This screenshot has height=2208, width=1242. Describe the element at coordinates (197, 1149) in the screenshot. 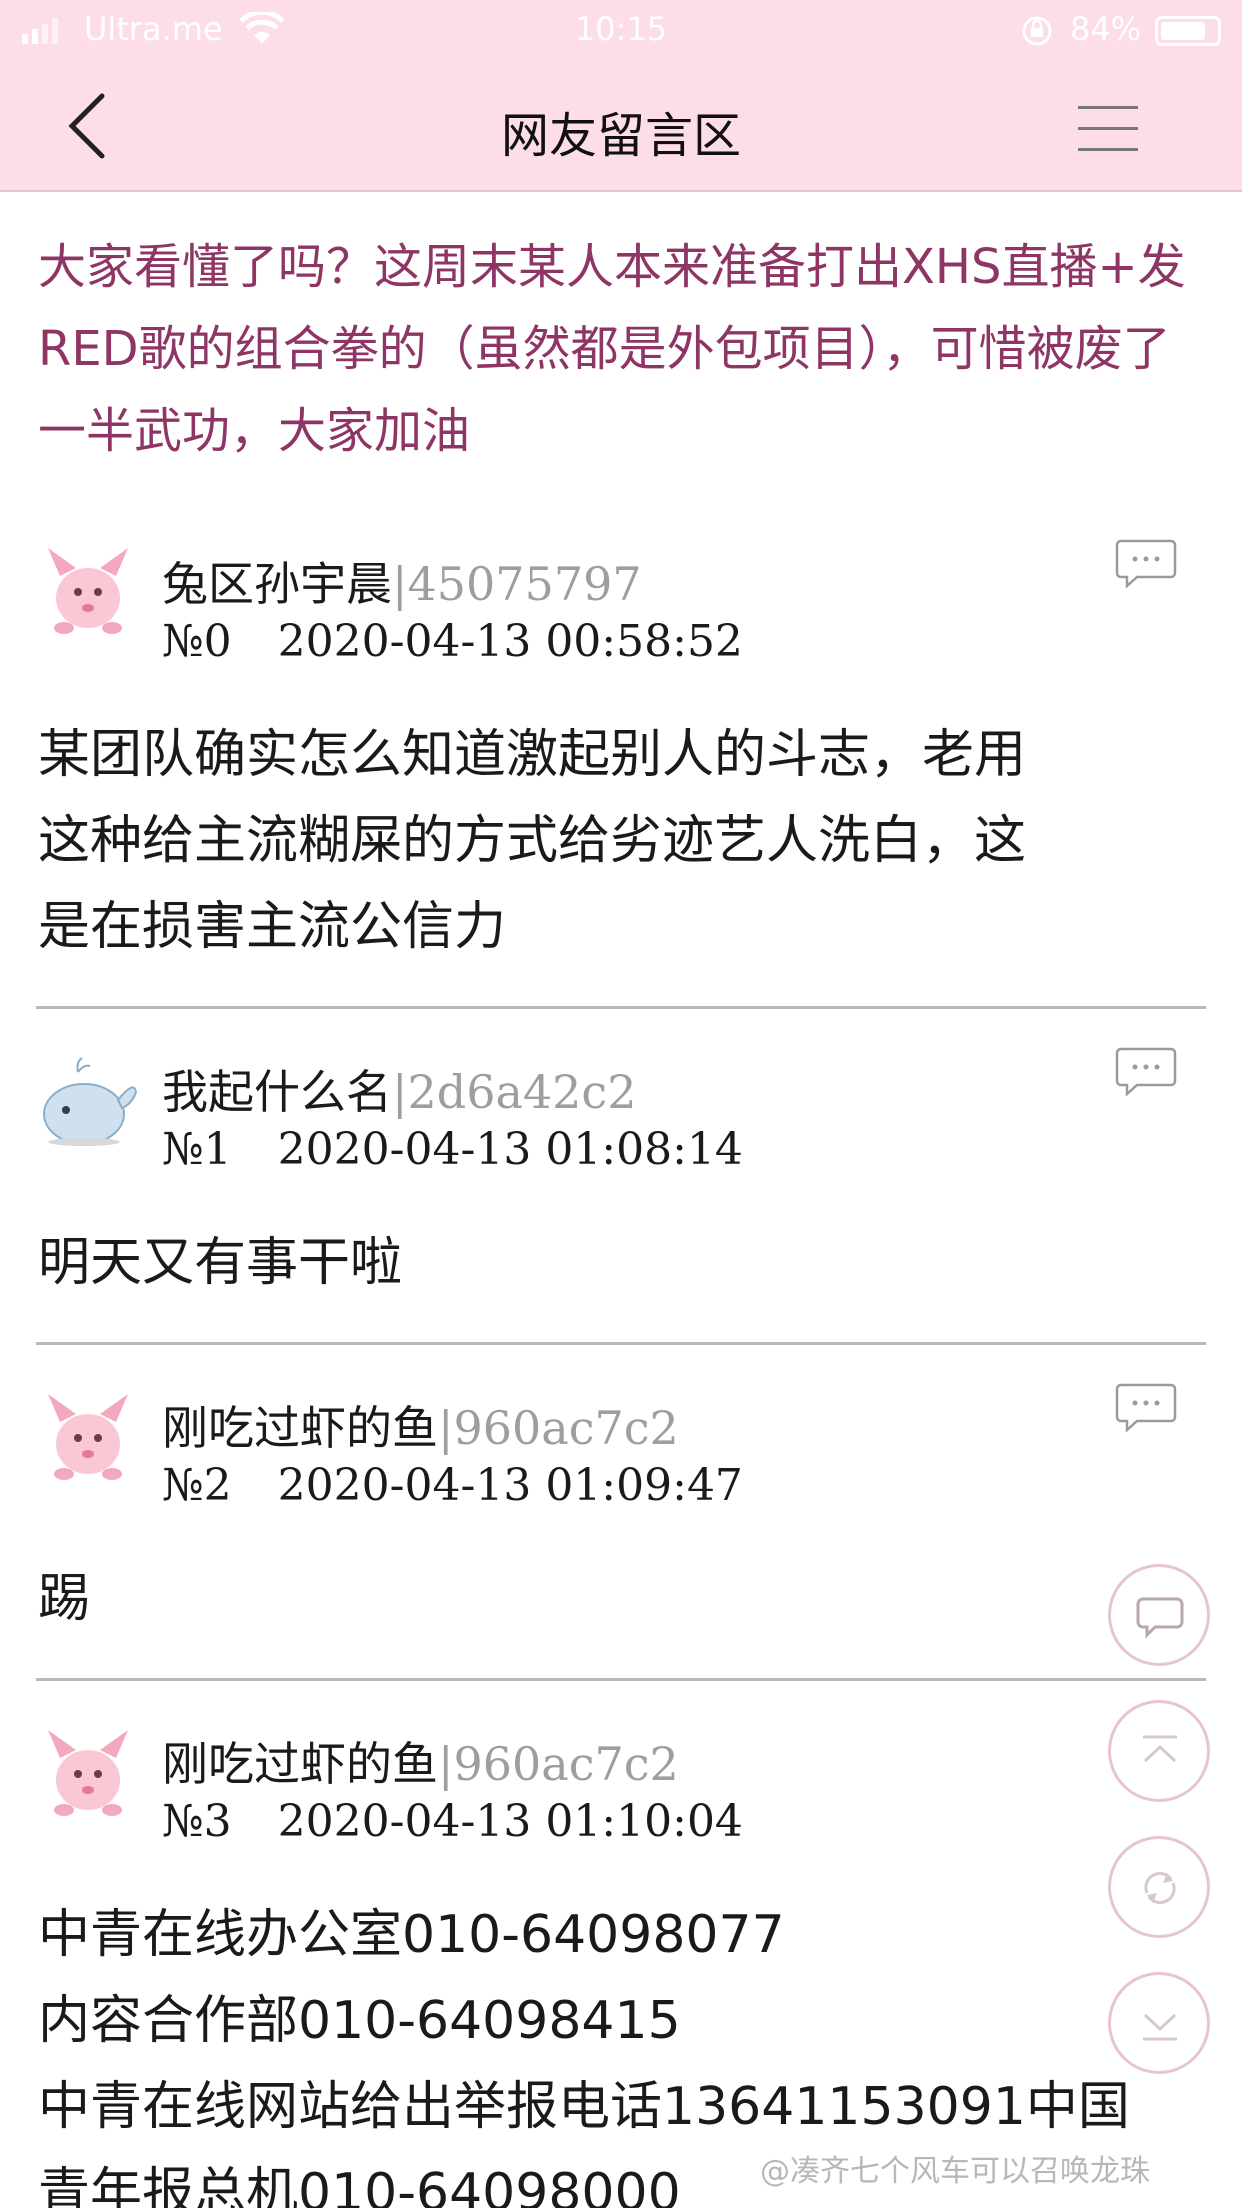

I see `comment-floor-number: №1` at that location.